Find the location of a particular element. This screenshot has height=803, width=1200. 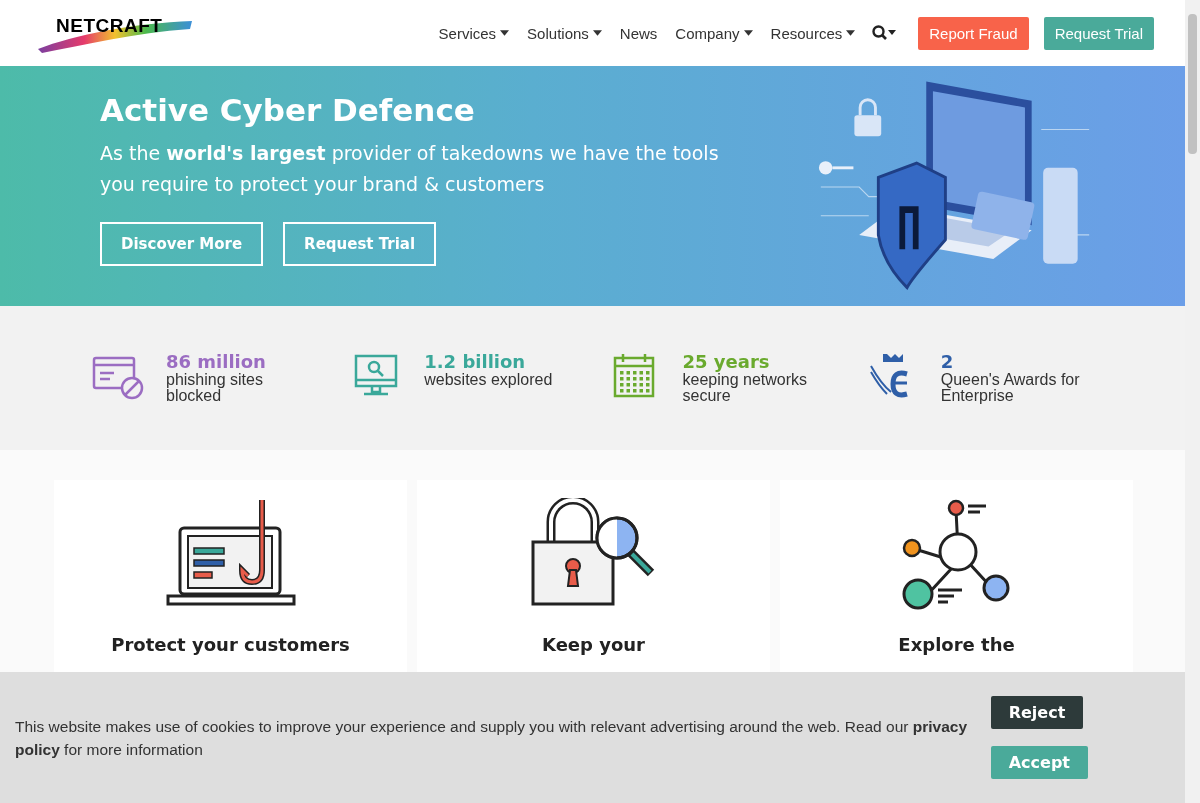

nav-link: Resources is located at coordinates (806, 33).